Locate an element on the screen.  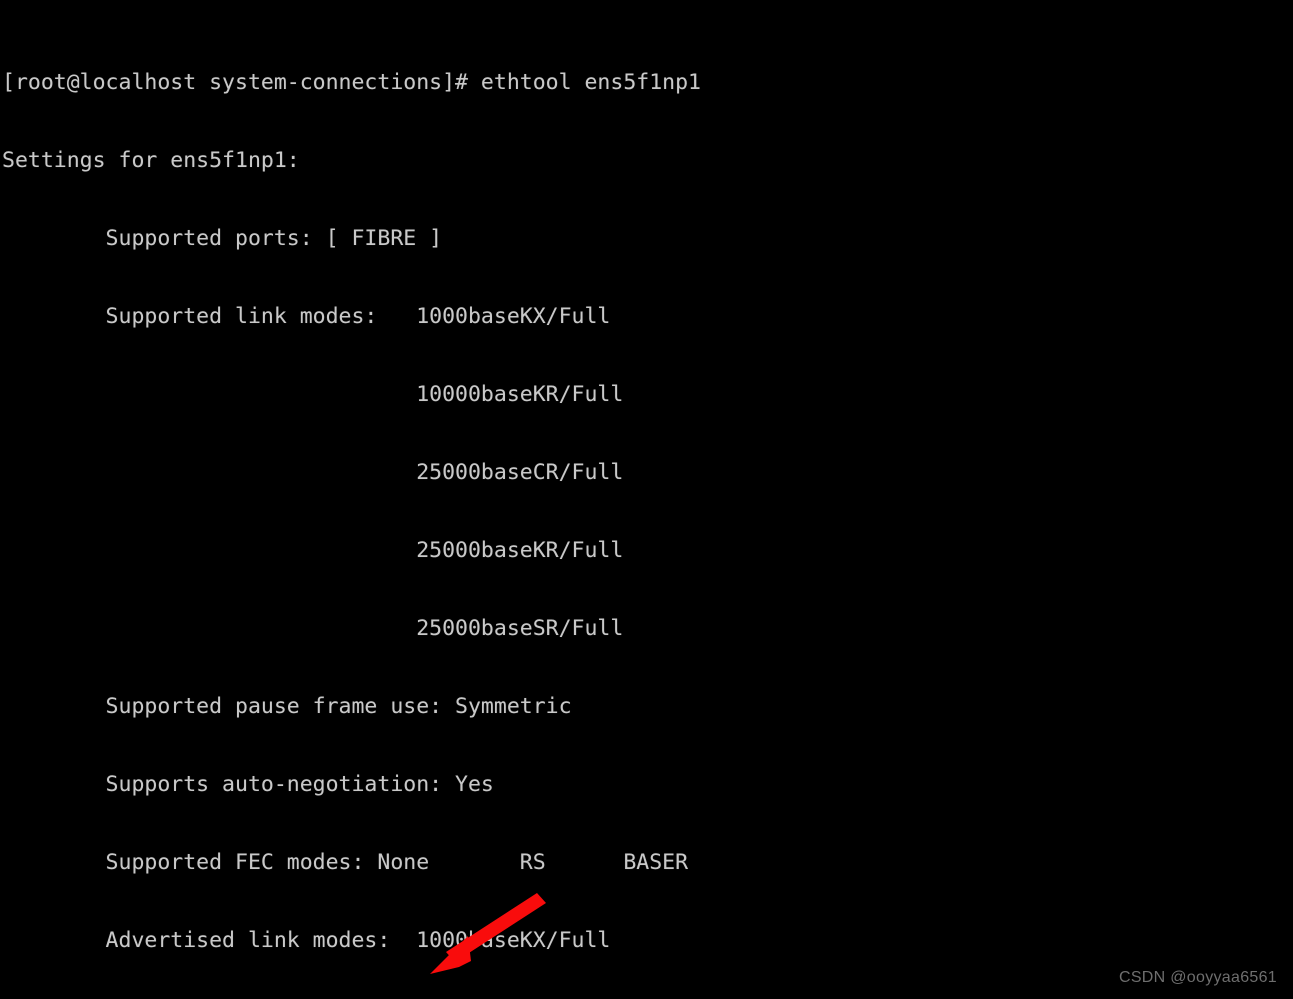
terminal-line-supports-auto-negotiation: Supports auto-negotiation: Yes is located at coordinates (248, 784).